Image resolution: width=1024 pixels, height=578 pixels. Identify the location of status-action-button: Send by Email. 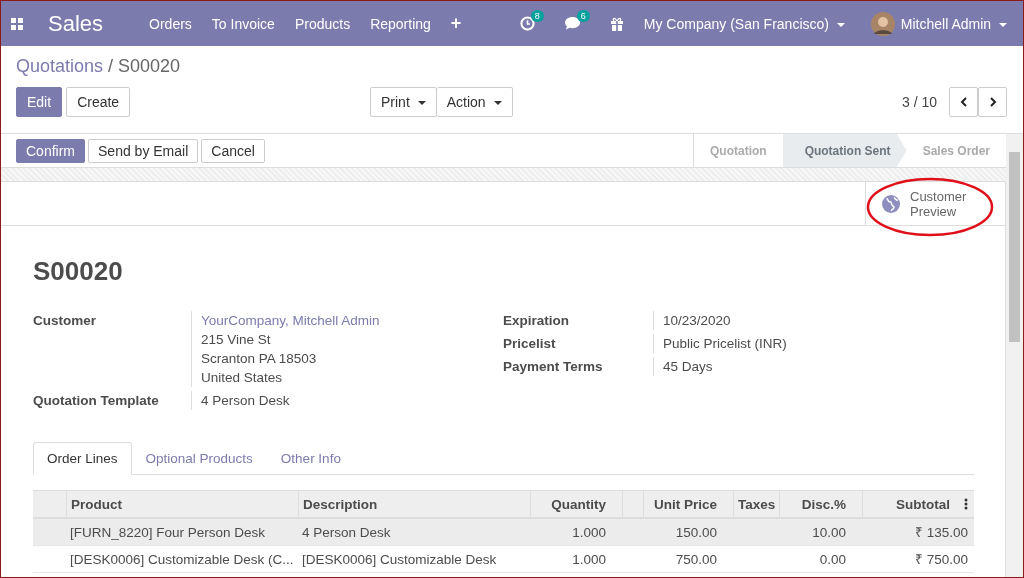
(143, 150).